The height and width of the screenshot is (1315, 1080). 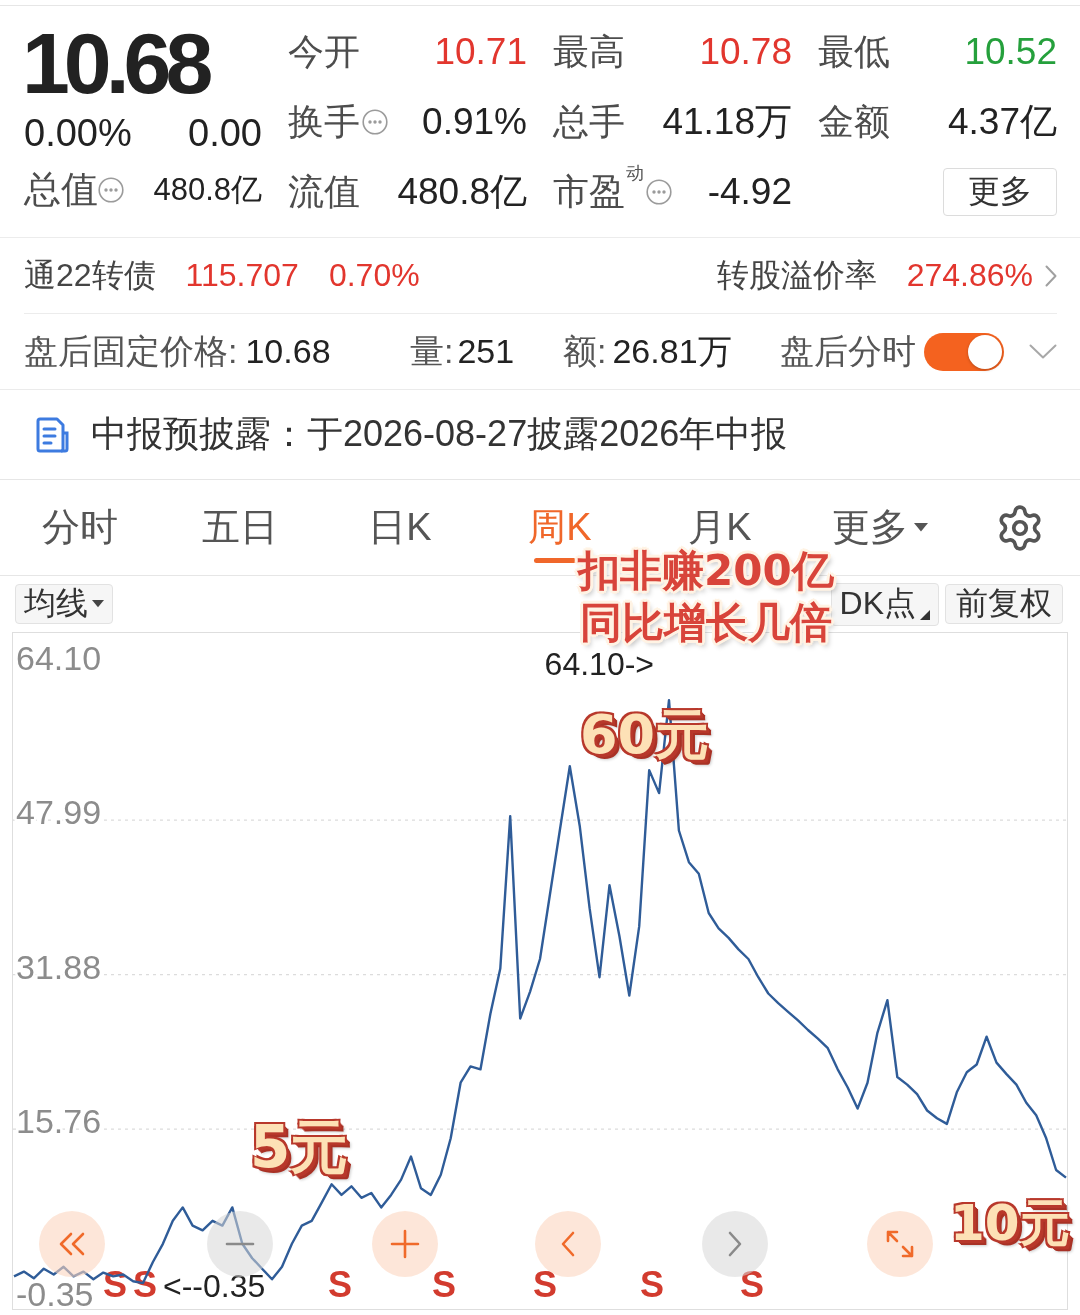 I want to click on stat-value: 10.71, so click(x=480, y=52).